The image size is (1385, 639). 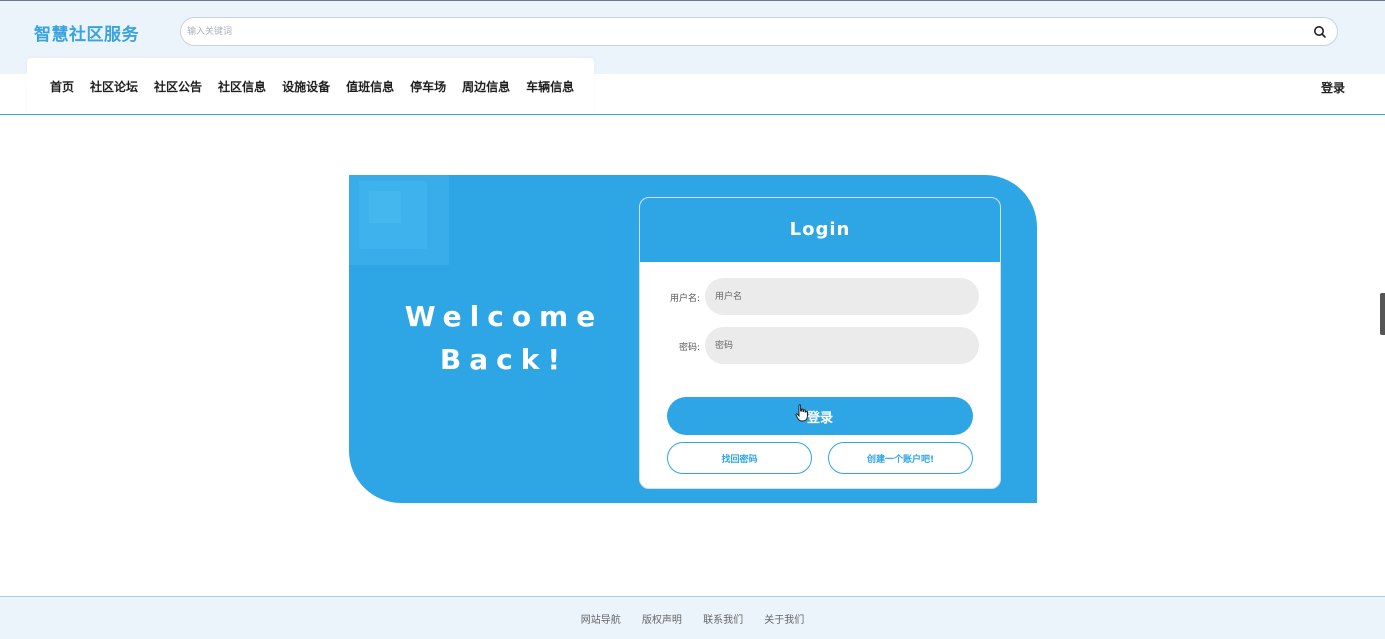 I want to click on login-title: Login, so click(x=820, y=230).